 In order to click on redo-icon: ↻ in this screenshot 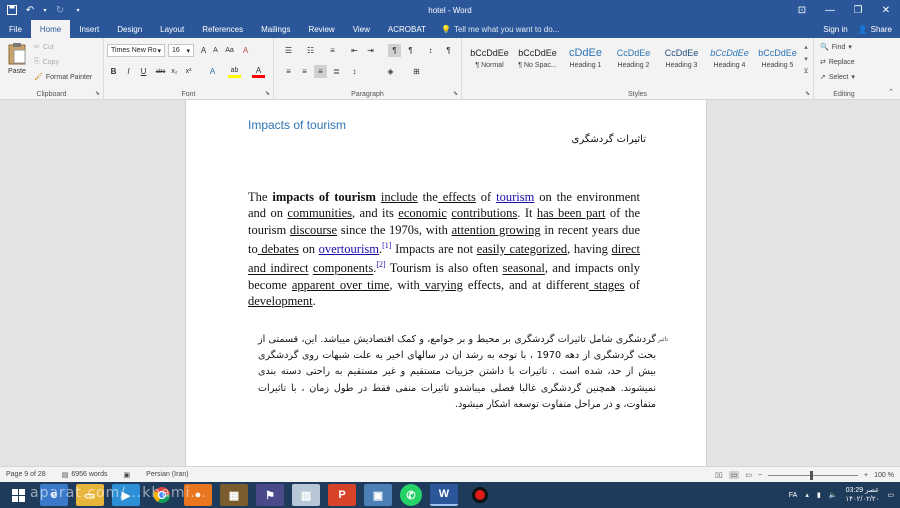, I will do `click(60, 10)`.